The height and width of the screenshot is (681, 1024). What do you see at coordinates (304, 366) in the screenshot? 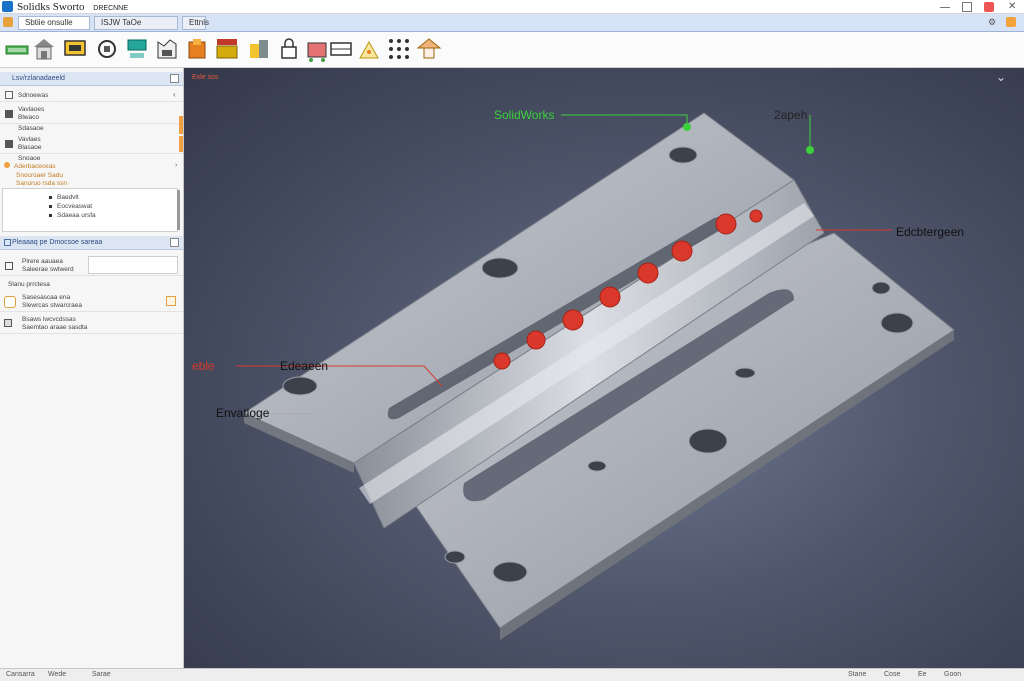
I see `annotation-left-mid: Edeaeen` at bounding box center [304, 366].